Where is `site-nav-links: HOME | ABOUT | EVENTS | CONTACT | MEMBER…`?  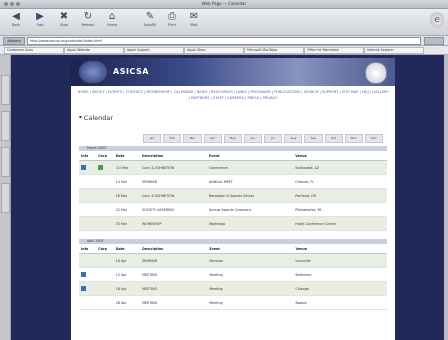
site-nav-links: HOME | ABOUT | EVENTS | CONTACT | MEMBER… is located at coordinates (233, 95).